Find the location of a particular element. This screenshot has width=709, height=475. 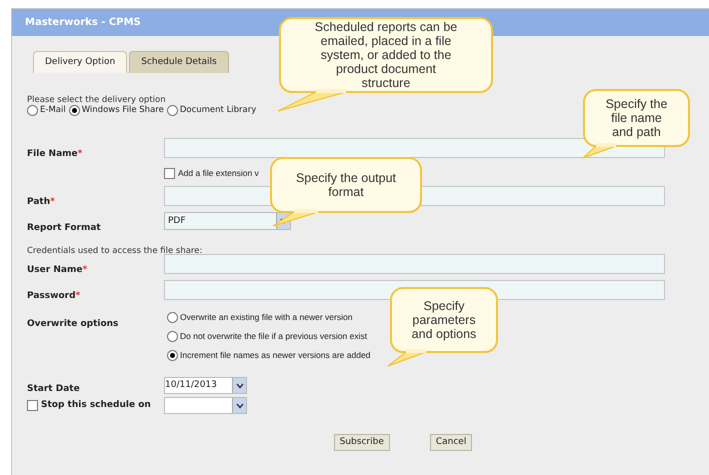

callout-text: Scheduled reports can be emailed, placed in a file system, or added to the product document structure is located at coordinates (386, 55).